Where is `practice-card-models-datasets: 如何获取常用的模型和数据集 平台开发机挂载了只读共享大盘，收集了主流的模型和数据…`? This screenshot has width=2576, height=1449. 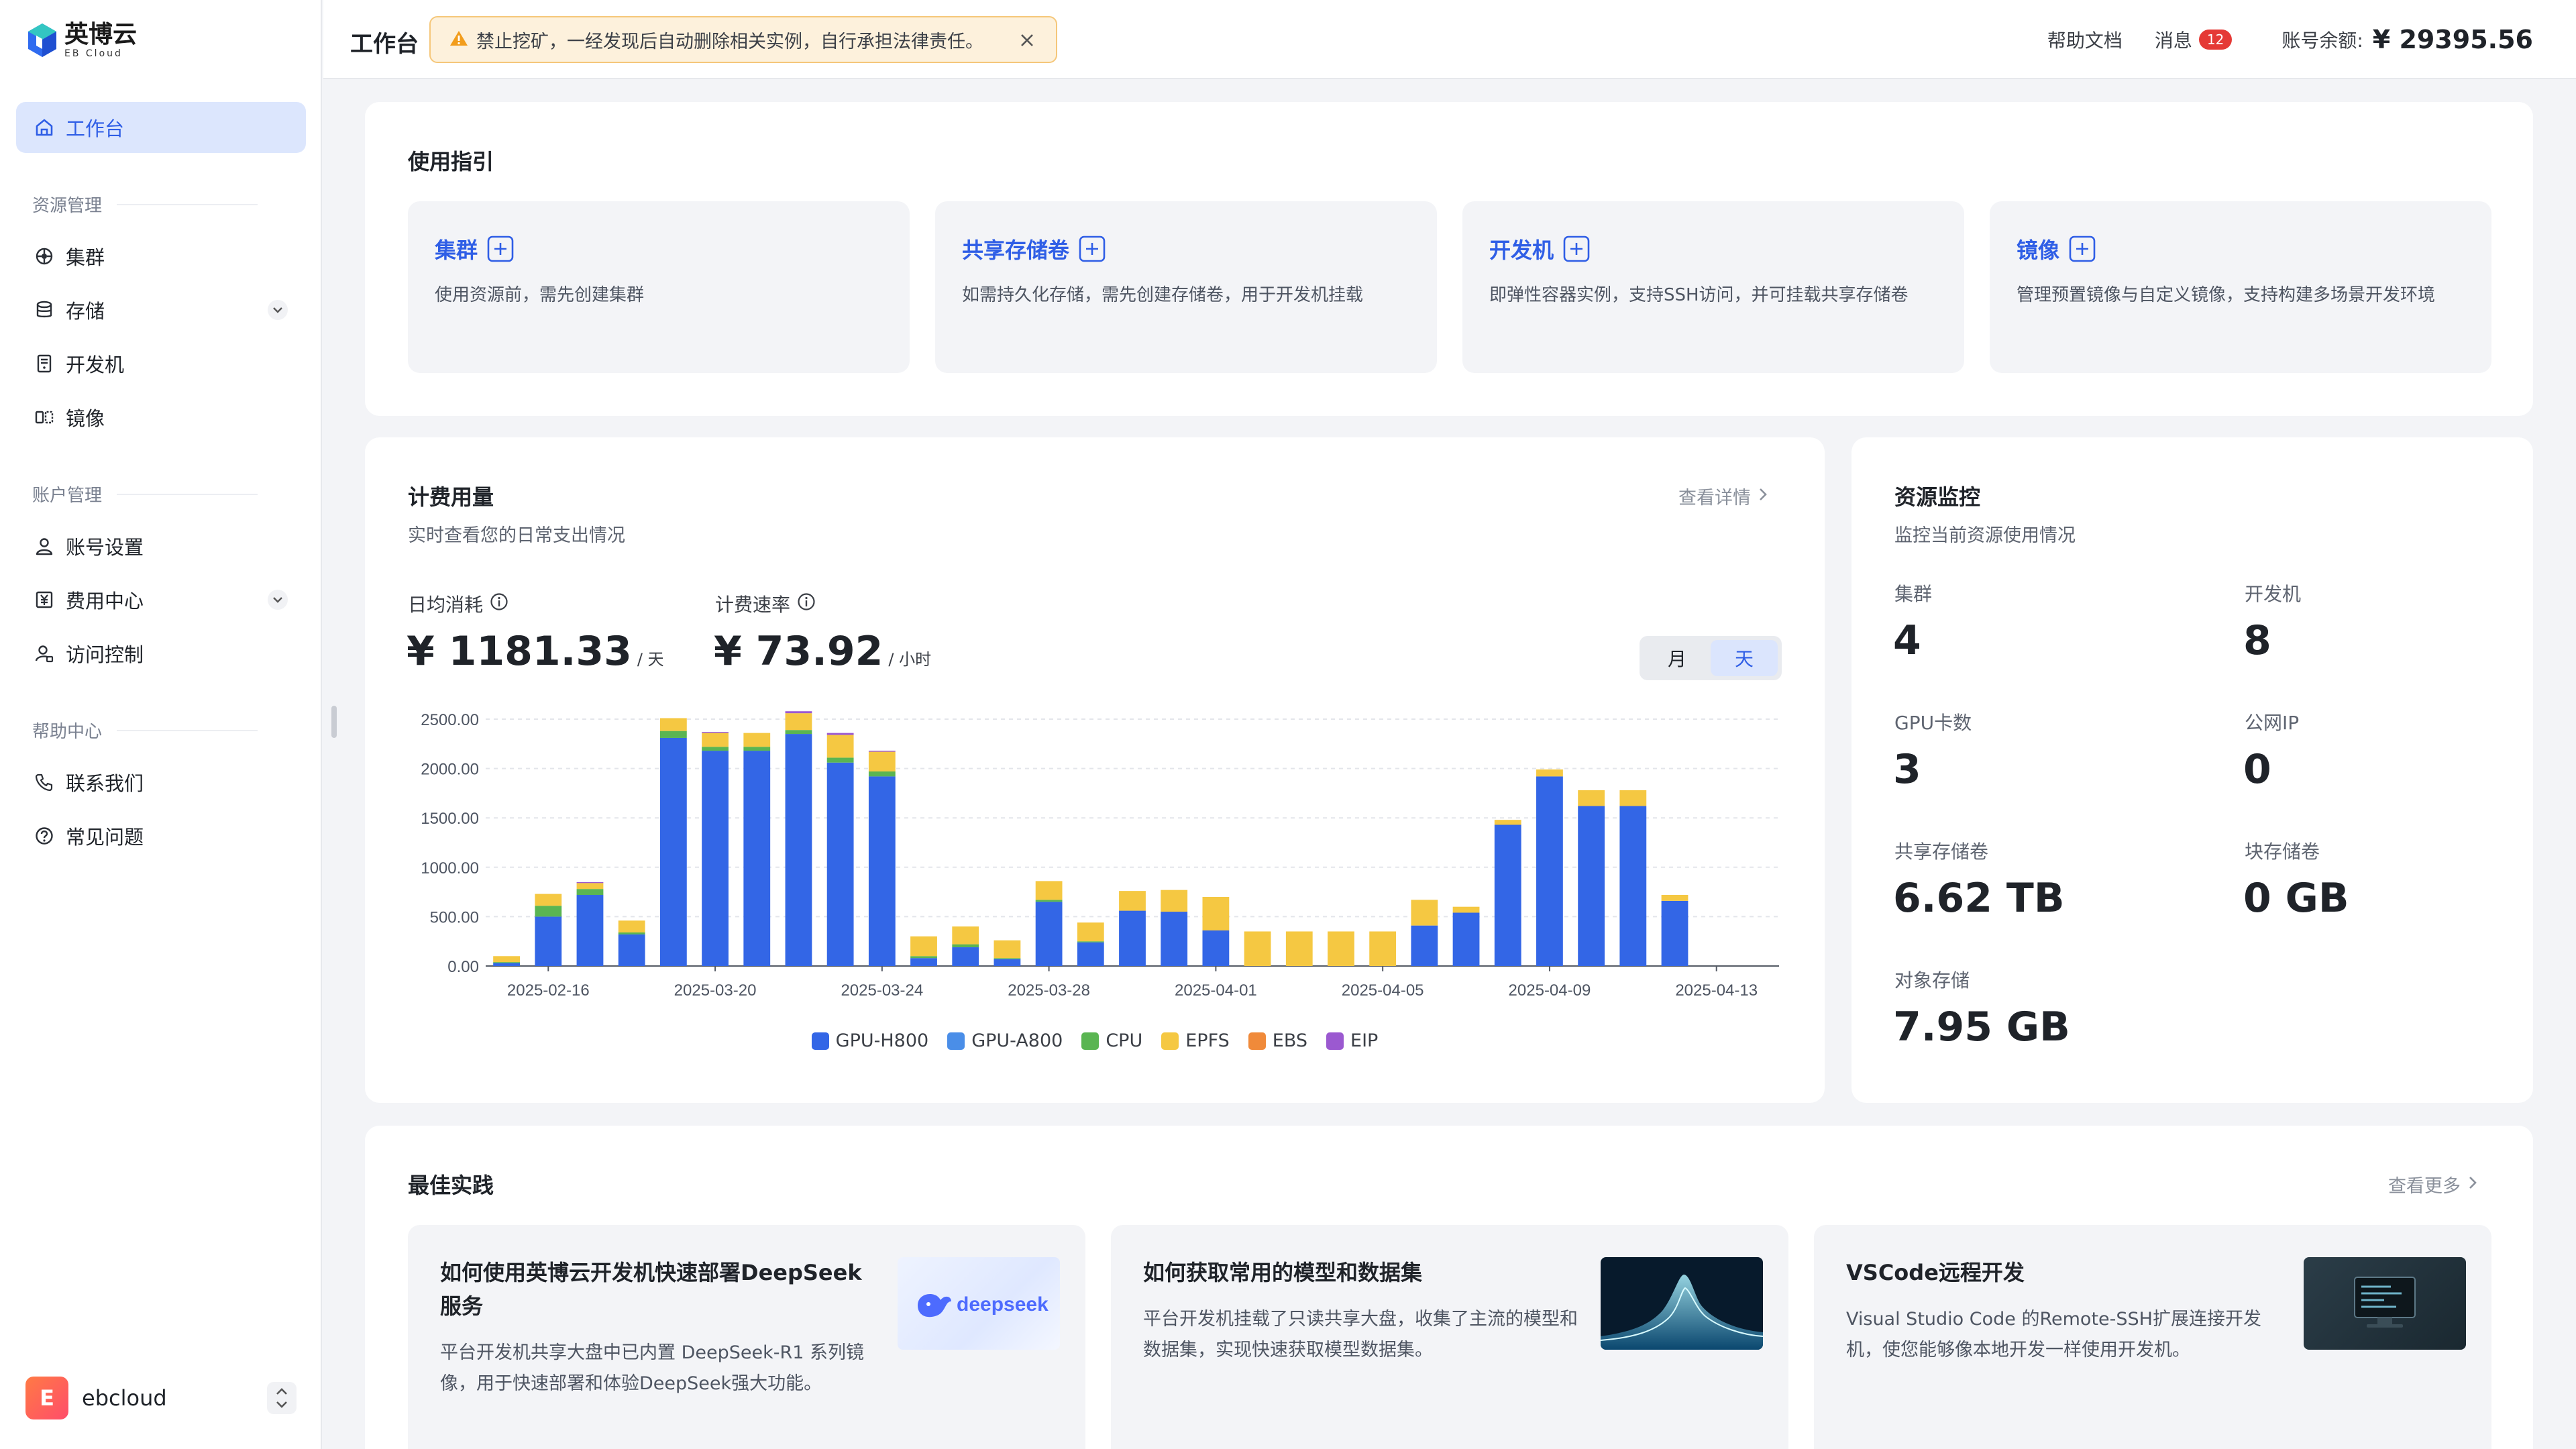 practice-card-models-datasets: 如何获取常用的模型和数据集 平台开发机挂载了只读共享大盘，收集了主流的模型和数据… is located at coordinates (1449, 1337).